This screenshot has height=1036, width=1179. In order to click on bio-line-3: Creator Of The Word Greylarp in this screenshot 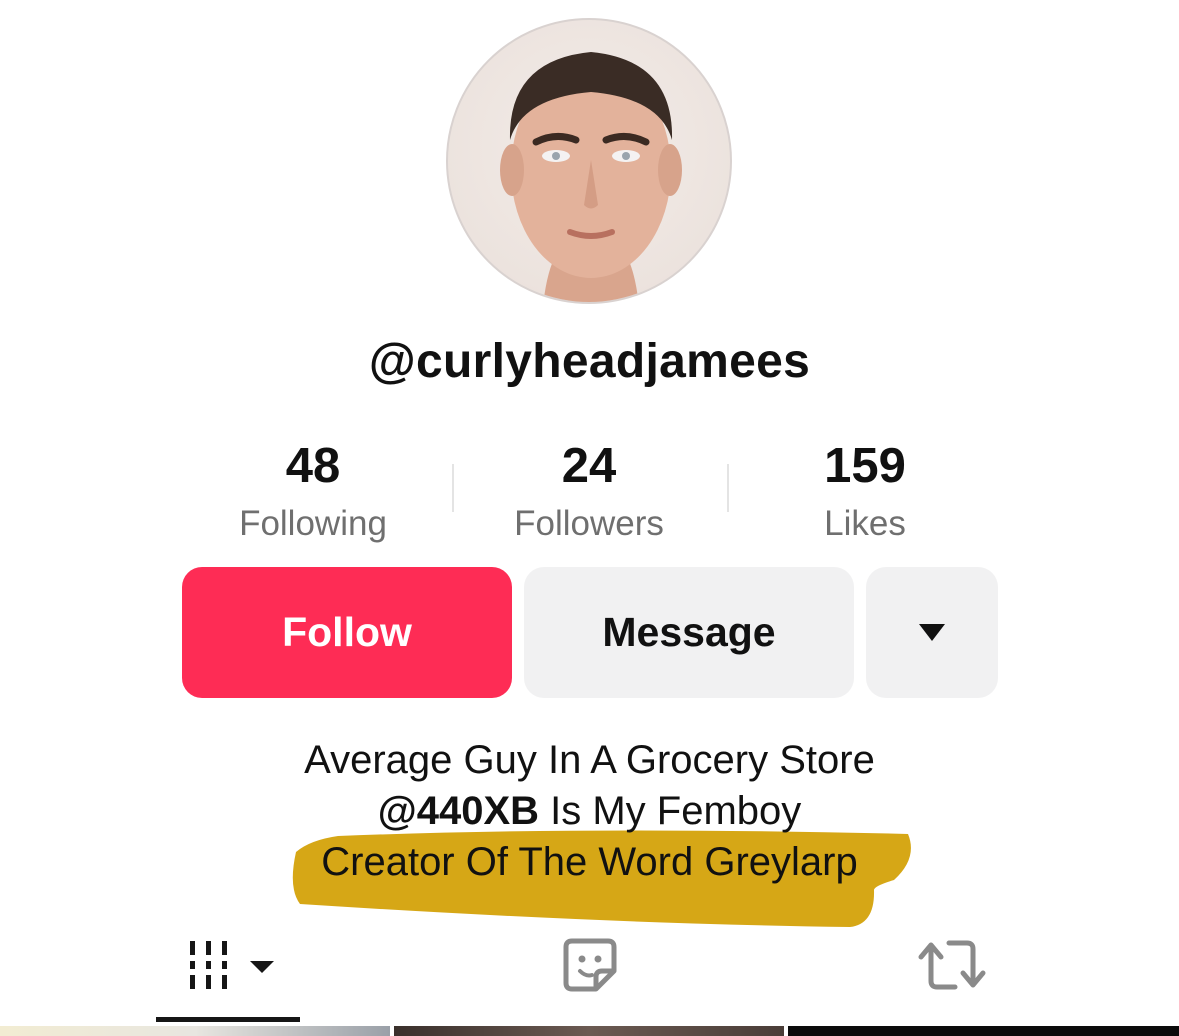, I will do `click(589, 862)`.